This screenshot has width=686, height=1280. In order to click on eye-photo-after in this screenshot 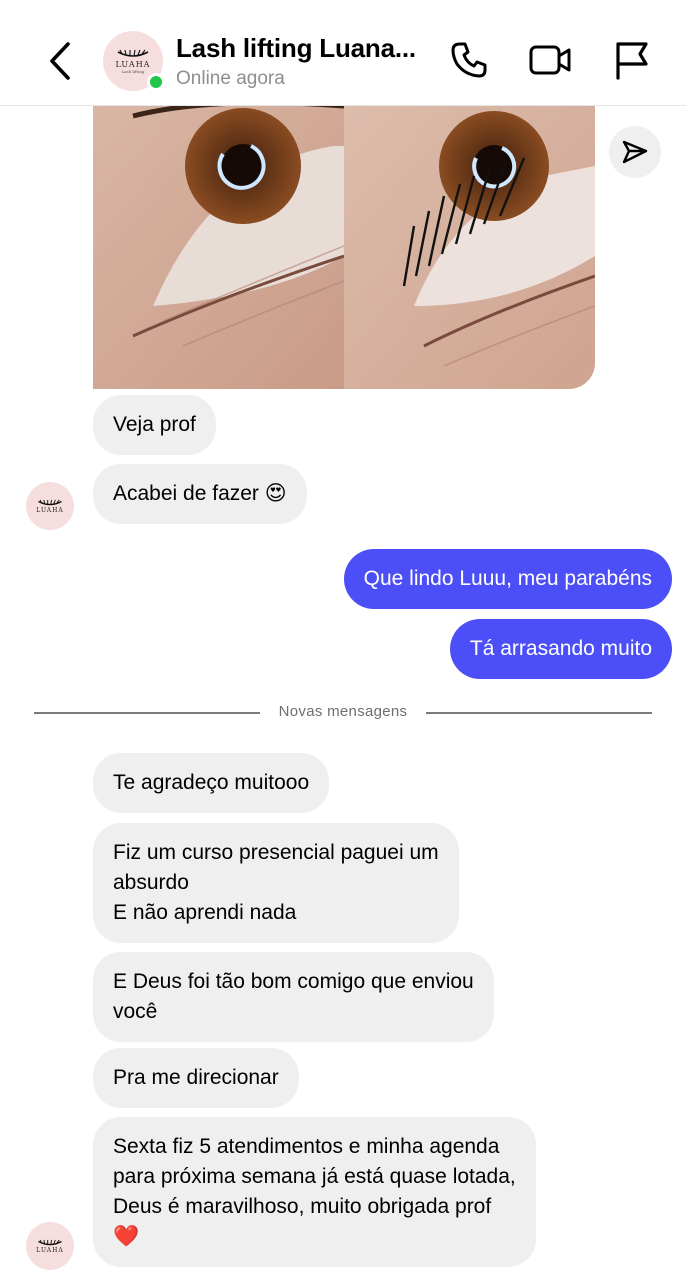, I will do `click(469, 247)`.